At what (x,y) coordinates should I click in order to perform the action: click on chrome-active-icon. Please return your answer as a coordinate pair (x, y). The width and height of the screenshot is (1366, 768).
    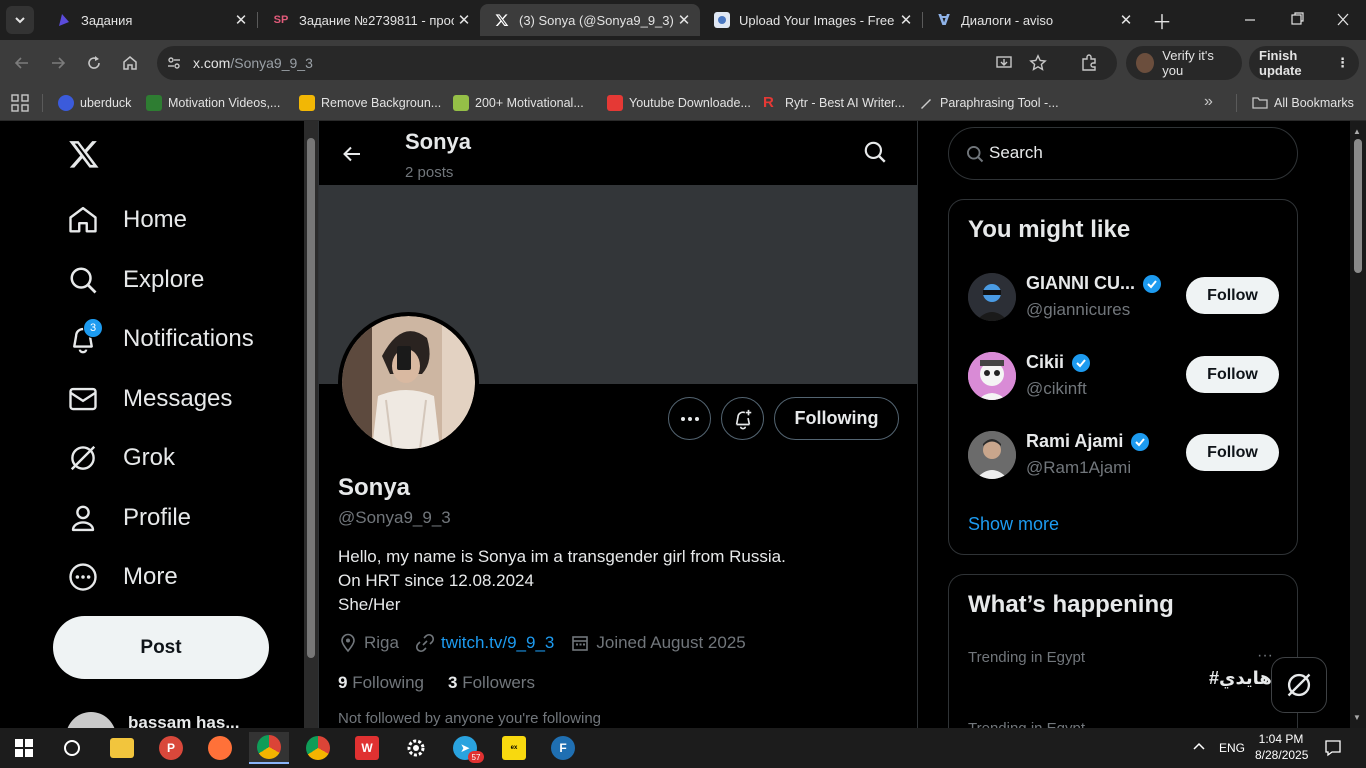
    Looking at the image, I should click on (269, 748).